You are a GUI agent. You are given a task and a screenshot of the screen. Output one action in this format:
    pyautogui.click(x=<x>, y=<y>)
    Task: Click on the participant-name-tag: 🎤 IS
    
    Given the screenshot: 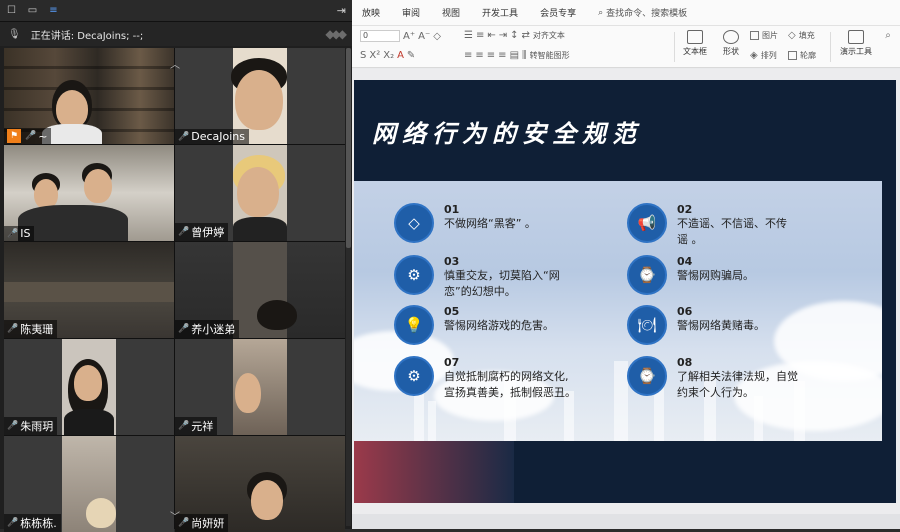 What is the action you would take?
    pyautogui.click(x=19, y=233)
    